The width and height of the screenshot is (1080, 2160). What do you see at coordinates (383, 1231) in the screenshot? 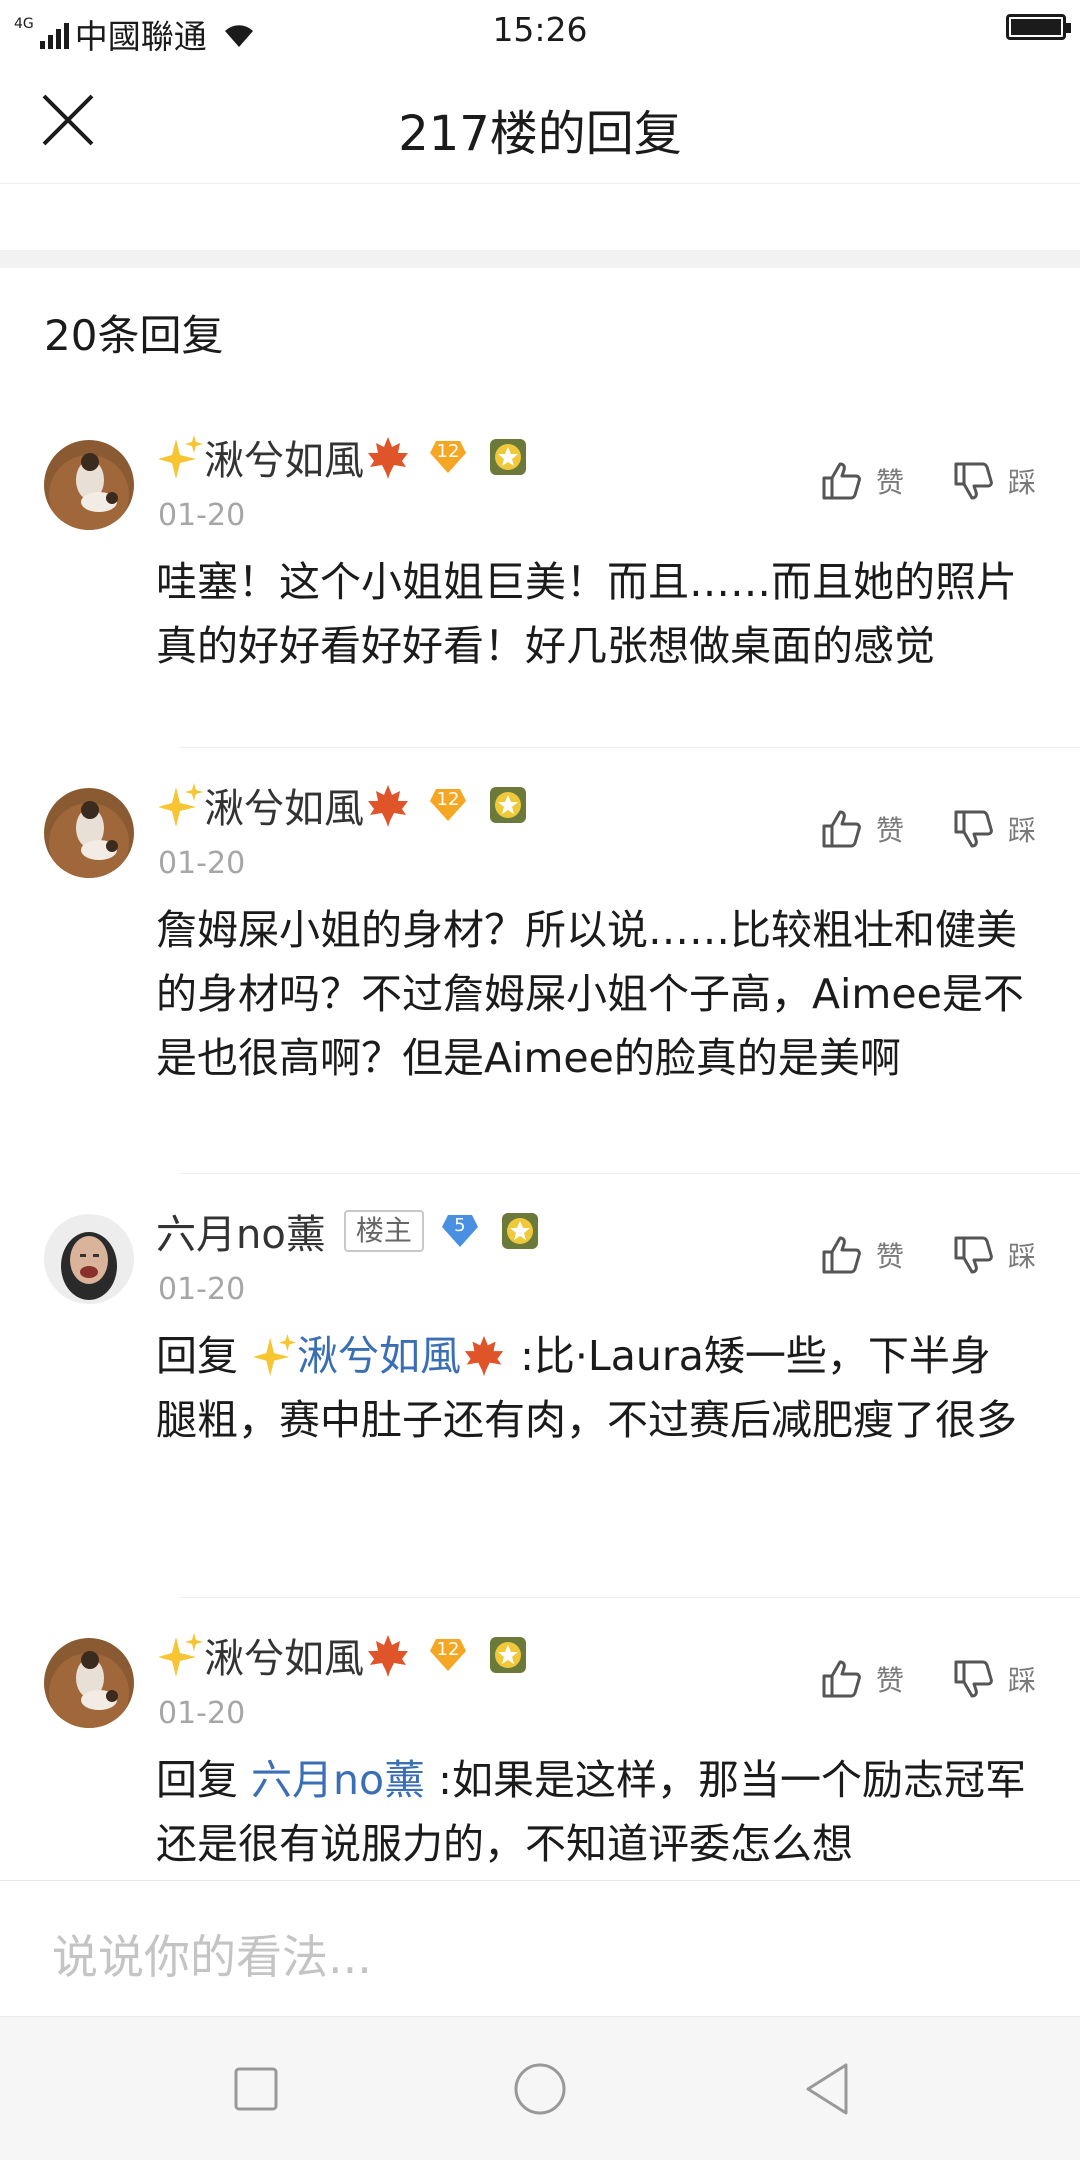
I see `op-badge: 楼主` at bounding box center [383, 1231].